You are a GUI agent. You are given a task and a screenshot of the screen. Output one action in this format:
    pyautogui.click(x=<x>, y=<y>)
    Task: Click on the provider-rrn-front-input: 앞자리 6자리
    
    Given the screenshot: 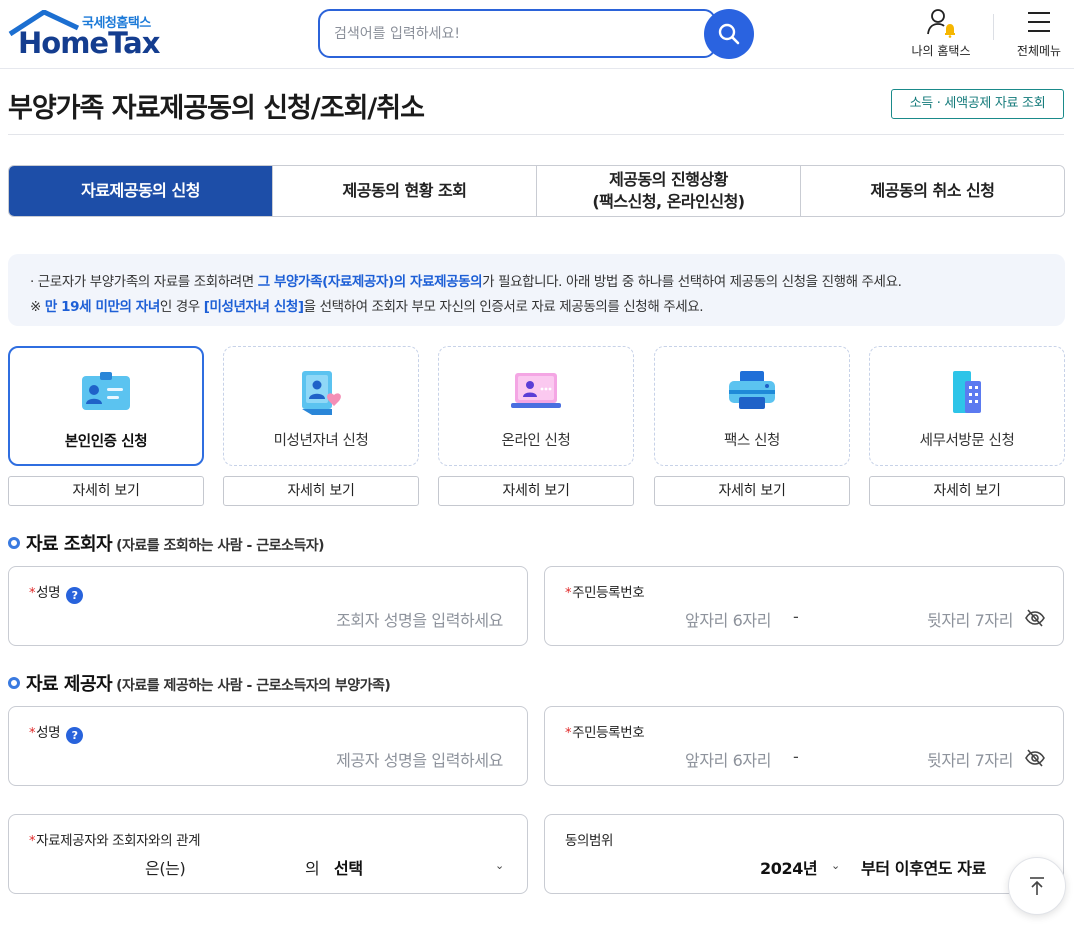 What is the action you would take?
    pyautogui.click(x=728, y=759)
    